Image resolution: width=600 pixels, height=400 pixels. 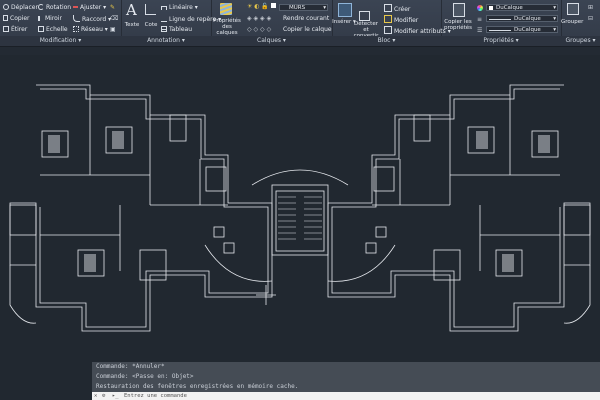 I want to click on create-block-label: Créer, so click(x=402, y=9).